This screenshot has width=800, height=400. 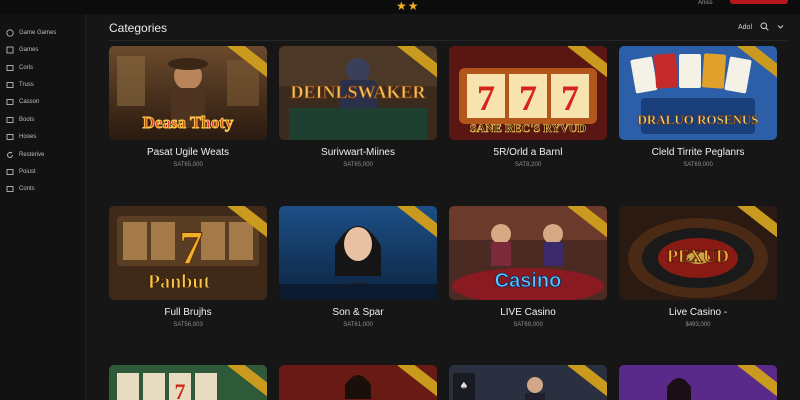 What do you see at coordinates (698, 152) in the screenshot?
I see `game-title: Cleld Tirrite Peglanrs` at bounding box center [698, 152].